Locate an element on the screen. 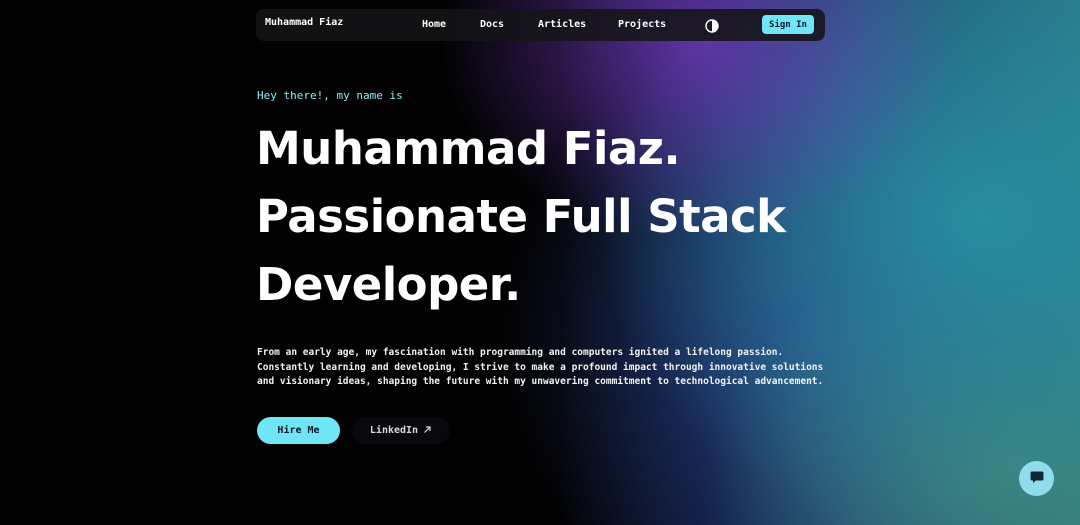  linkedin-button: LinkedIn is located at coordinates (401, 430).